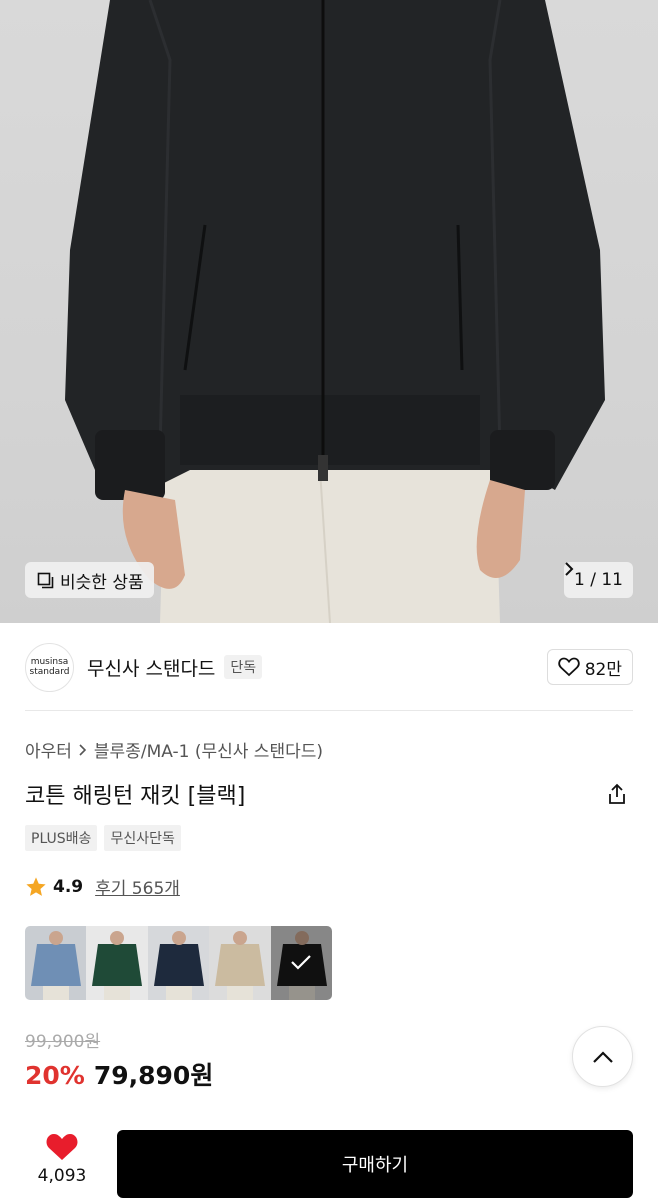 The height and width of the screenshot is (1200, 658). I want to click on tag-exclusive: 무신사단독, so click(142, 838).